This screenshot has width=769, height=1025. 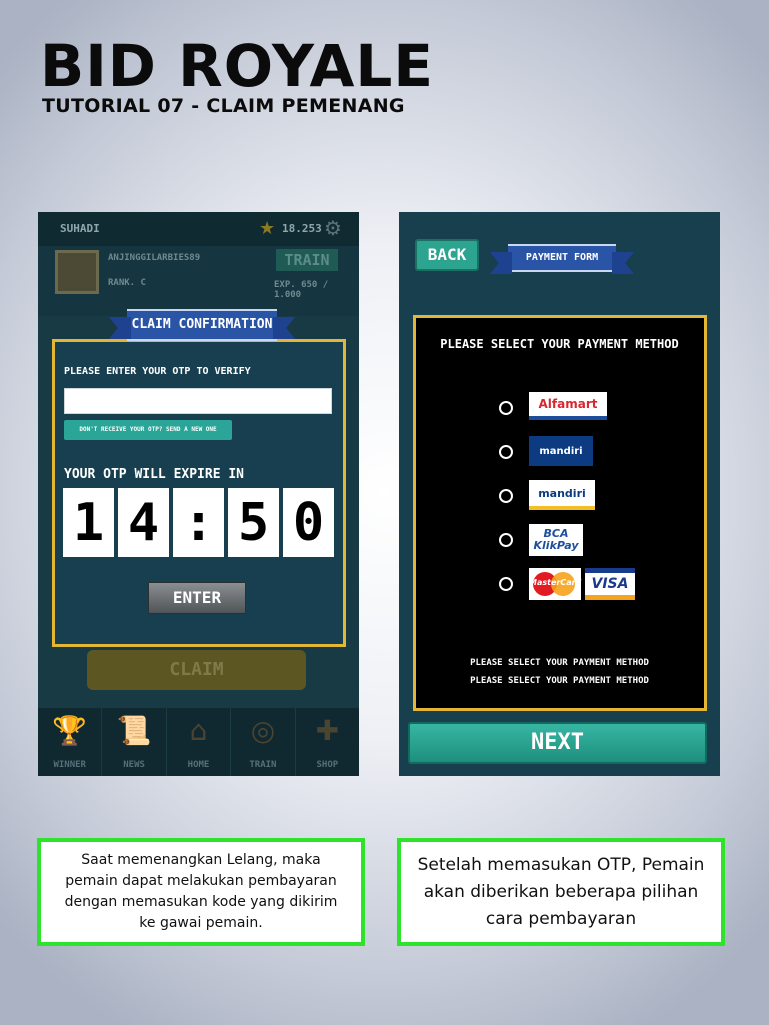 I want to click on bottom-nav: 🏆 WINNER 📜 NEWS ⌂ HOME ◎ TRAIN ✚ SHOP, so click(x=198, y=742).